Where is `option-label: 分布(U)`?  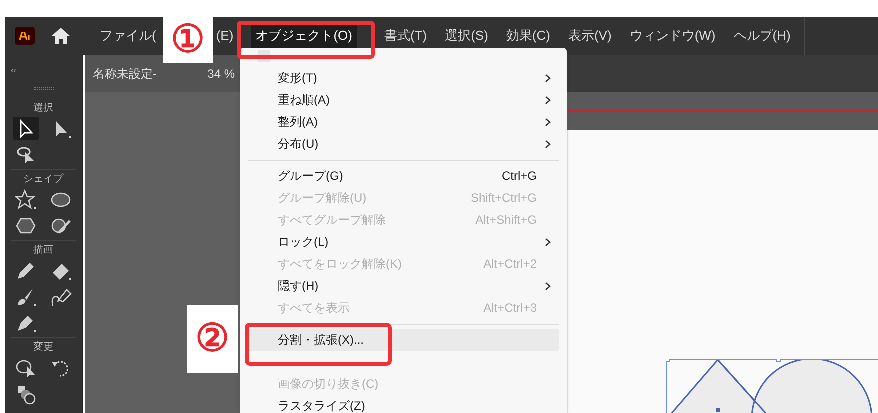 option-label: 分布(U) is located at coordinates (299, 144).